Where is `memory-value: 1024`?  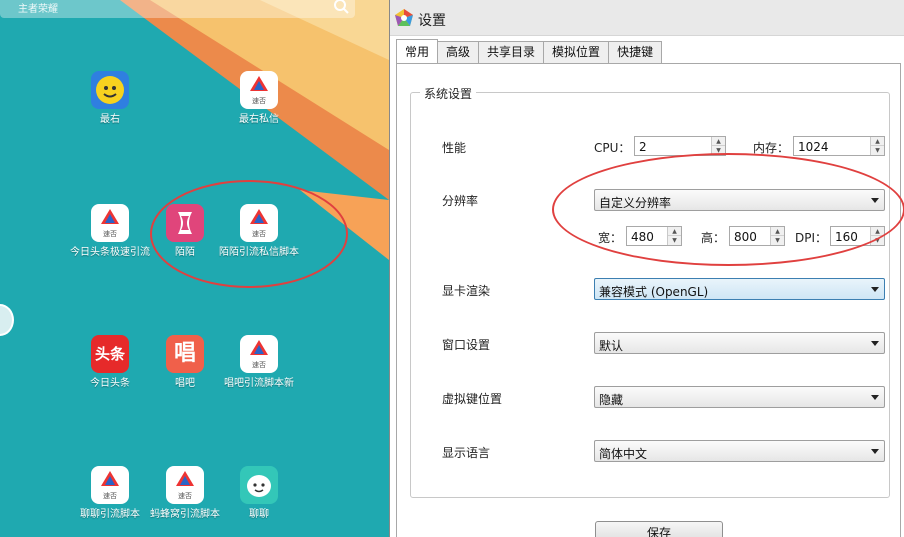
memory-value: 1024 is located at coordinates (813, 147).